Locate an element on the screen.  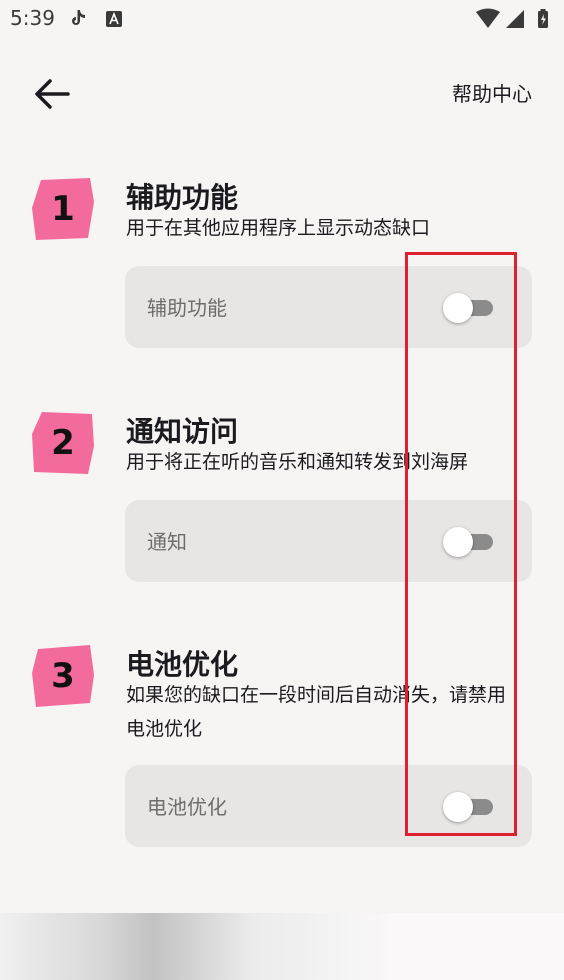
setting-label: 通知 is located at coordinates (167, 542).